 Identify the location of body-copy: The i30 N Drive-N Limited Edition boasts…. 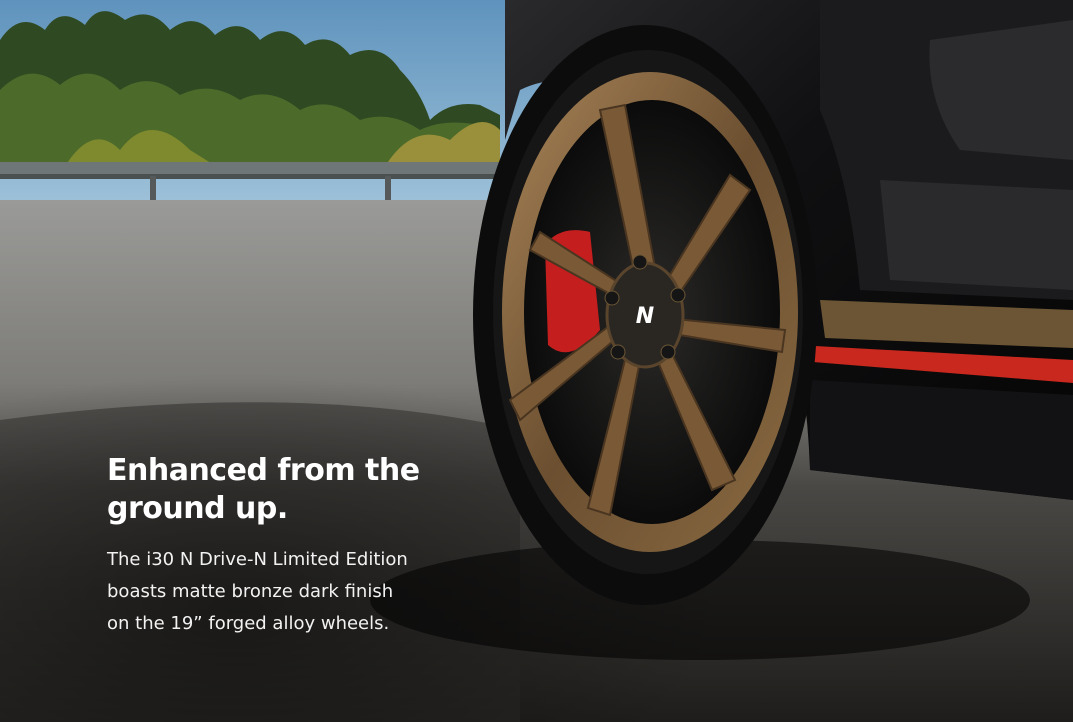
(292, 592).